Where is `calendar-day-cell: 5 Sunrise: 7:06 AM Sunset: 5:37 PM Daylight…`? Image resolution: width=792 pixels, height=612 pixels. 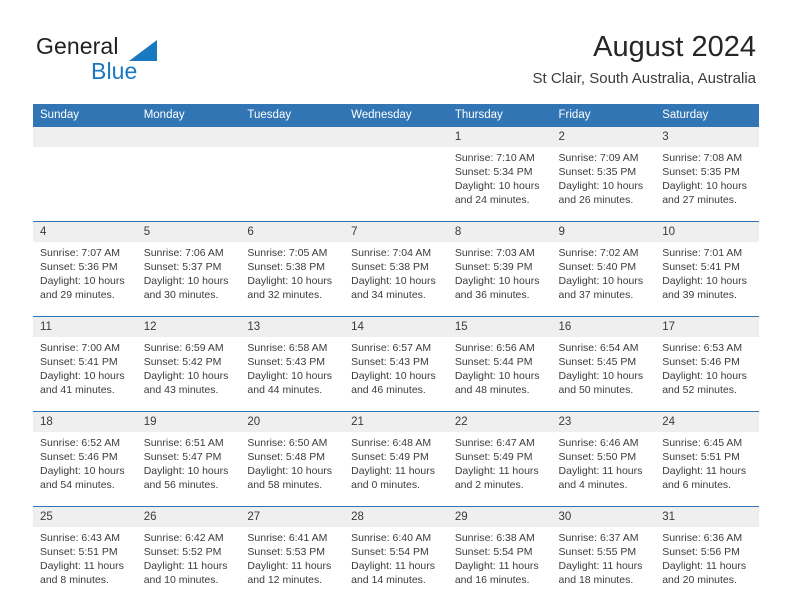
calendar-day-cell: 5 Sunrise: 7:06 AM Sunset: 5:37 PM Daylight… is located at coordinates (188, 269).